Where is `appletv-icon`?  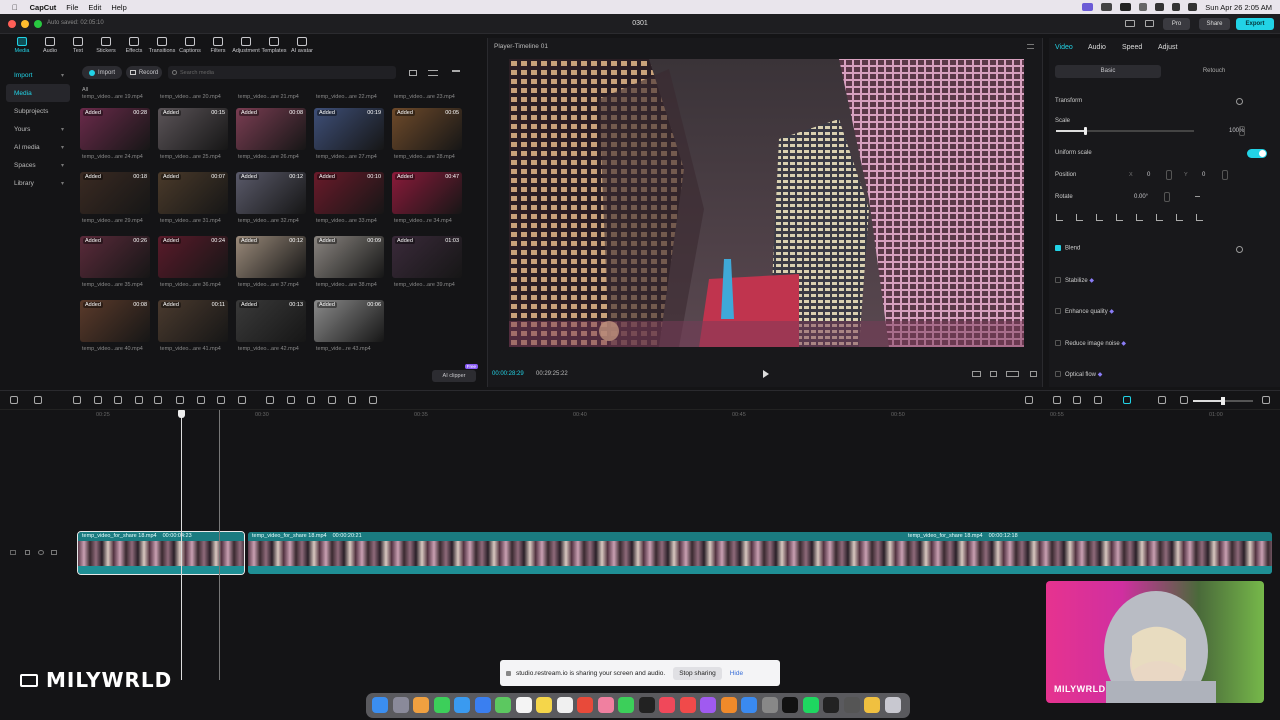
appletv-icon is located at coordinates (646, 705).